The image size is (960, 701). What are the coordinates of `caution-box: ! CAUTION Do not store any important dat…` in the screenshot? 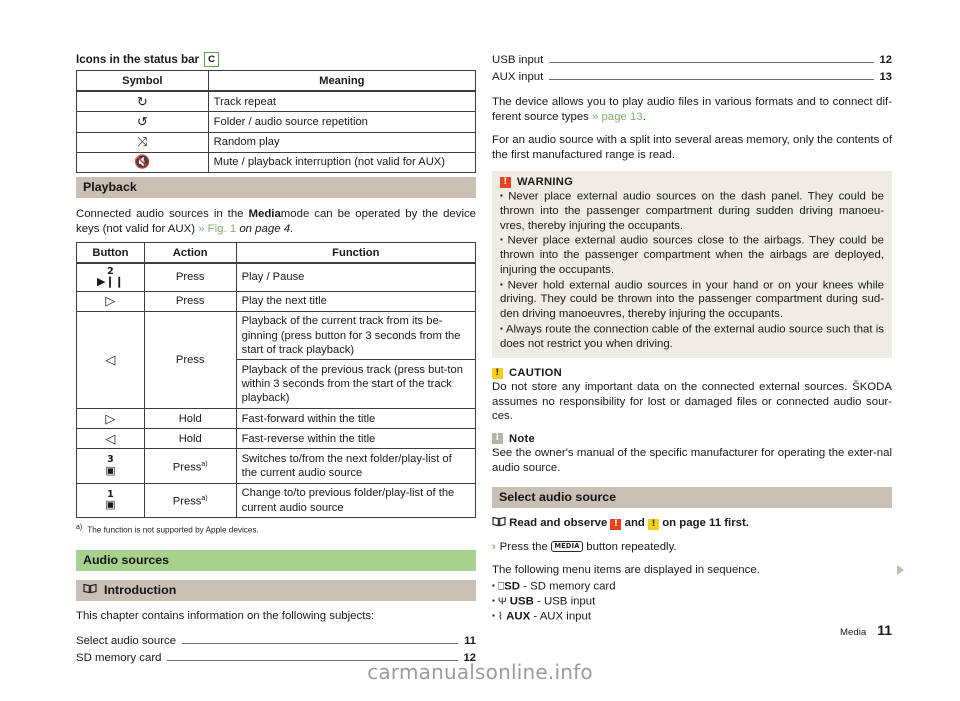 It's located at (692, 395).